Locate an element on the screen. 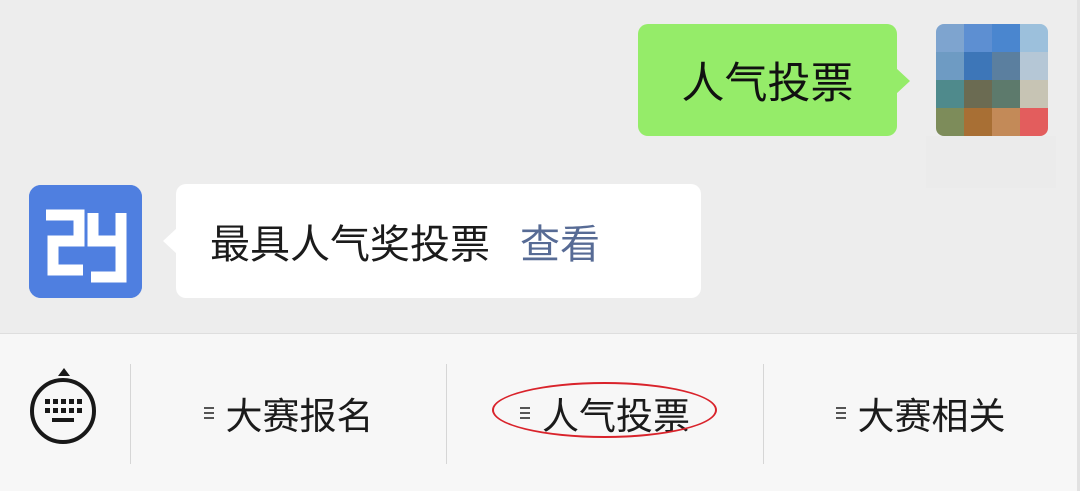 Image resolution: width=1080 pixels, height=491 pixels. menu-item-label: 大赛报名 is located at coordinates (299, 416).